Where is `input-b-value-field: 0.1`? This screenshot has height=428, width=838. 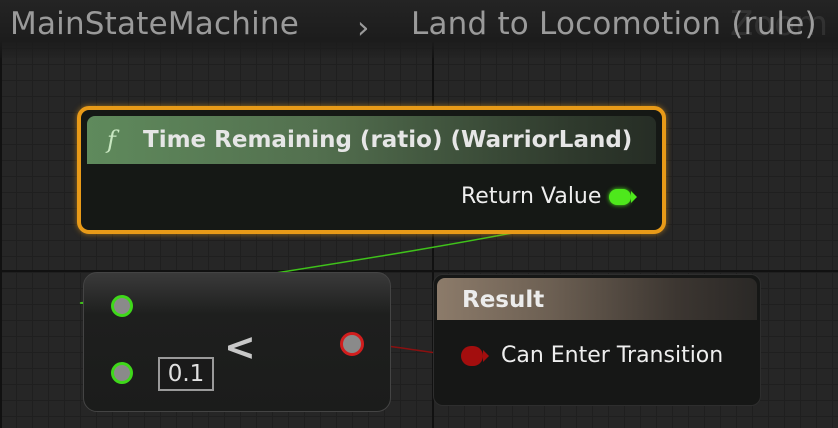
input-b-value-field: 0.1 is located at coordinates (186, 374).